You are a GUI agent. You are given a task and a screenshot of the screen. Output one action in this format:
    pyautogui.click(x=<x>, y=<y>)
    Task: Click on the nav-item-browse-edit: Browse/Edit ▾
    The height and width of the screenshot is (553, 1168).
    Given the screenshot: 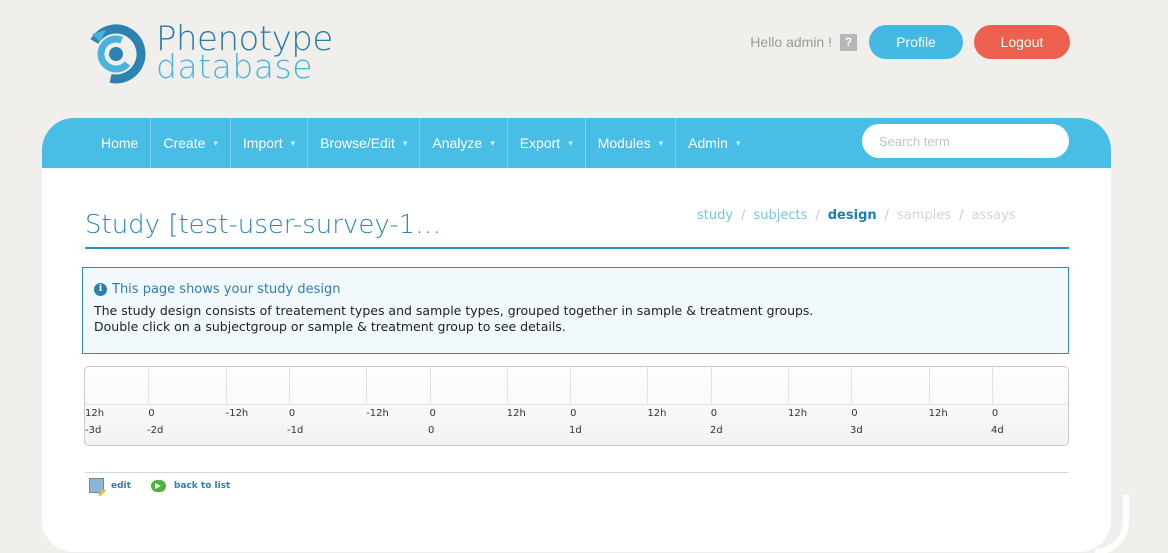 What is the action you would take?
    pyautogui.click(x=364, y=143)
    